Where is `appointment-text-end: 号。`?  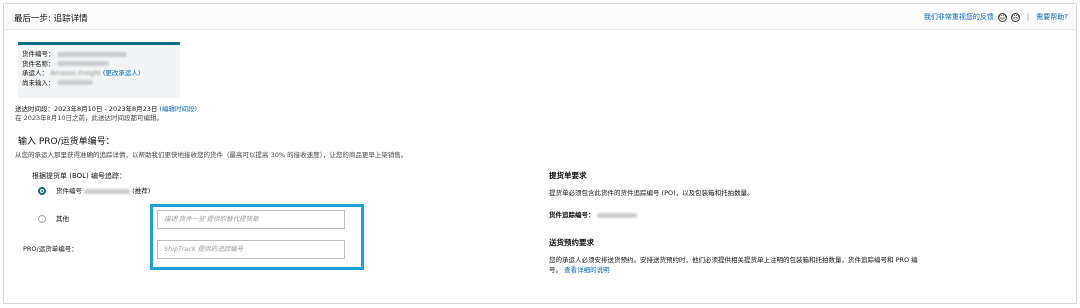 appointment-text-end: 号。 is located at coordinates (555, 270).